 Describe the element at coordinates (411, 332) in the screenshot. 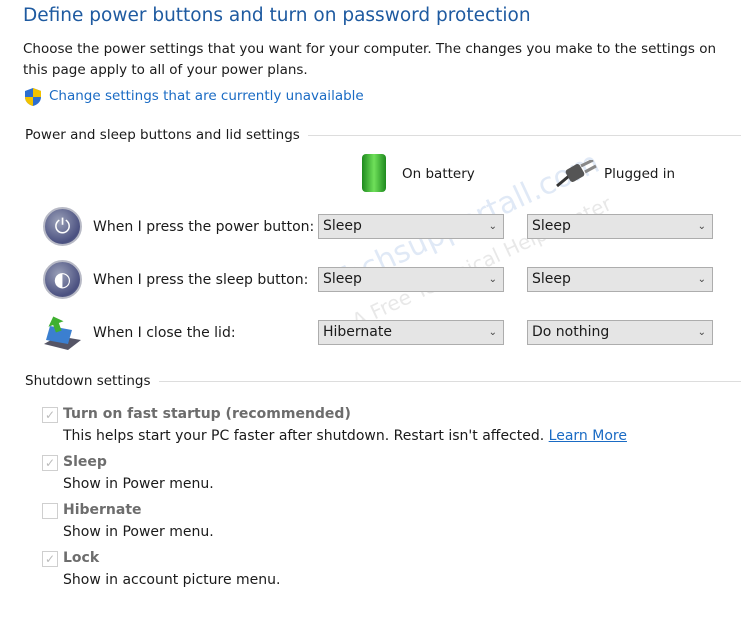

I see `lid-battery-select: Hibernate ⌄` at that location.